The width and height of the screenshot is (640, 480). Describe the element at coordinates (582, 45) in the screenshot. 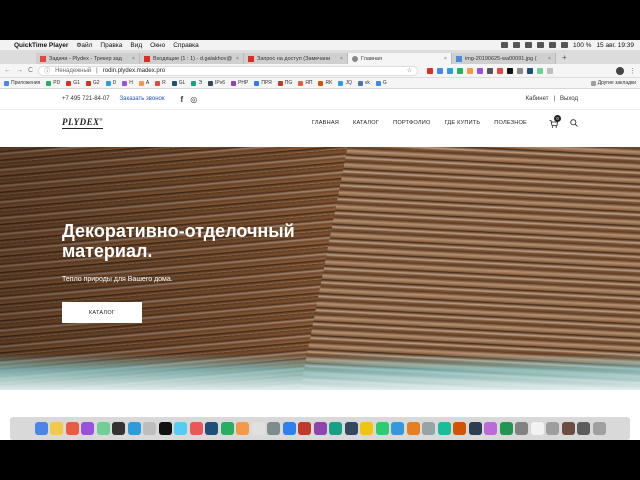

I see `battery-percent: 100 %` at that location.